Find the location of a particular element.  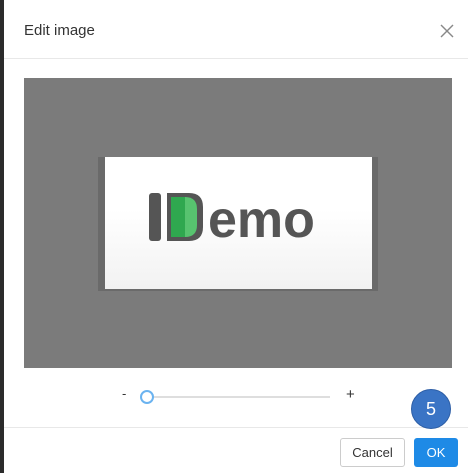

close-icon is located at coordinates (447, 31).